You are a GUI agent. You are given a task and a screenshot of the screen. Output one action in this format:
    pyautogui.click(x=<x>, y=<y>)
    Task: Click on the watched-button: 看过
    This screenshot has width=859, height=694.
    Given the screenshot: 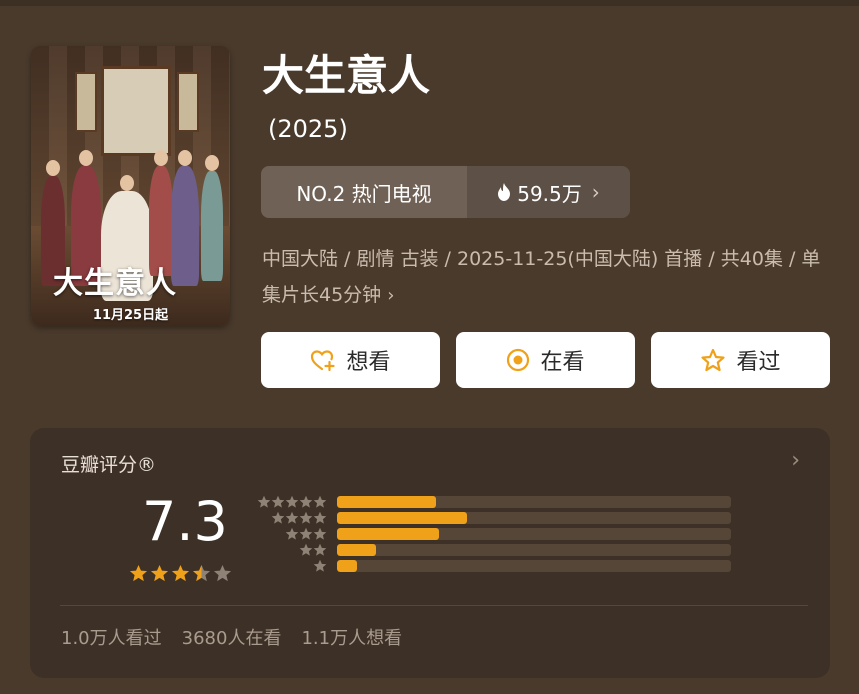 What is the action you would take?
    pyautogui.click(x=740, y=360)
    